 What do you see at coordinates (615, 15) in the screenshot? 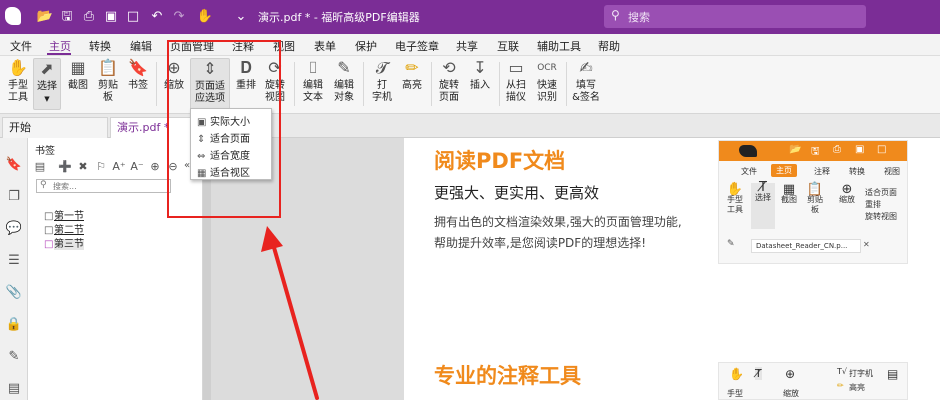
I see `search-icon: ⚲` at bounding box center [615, 15].